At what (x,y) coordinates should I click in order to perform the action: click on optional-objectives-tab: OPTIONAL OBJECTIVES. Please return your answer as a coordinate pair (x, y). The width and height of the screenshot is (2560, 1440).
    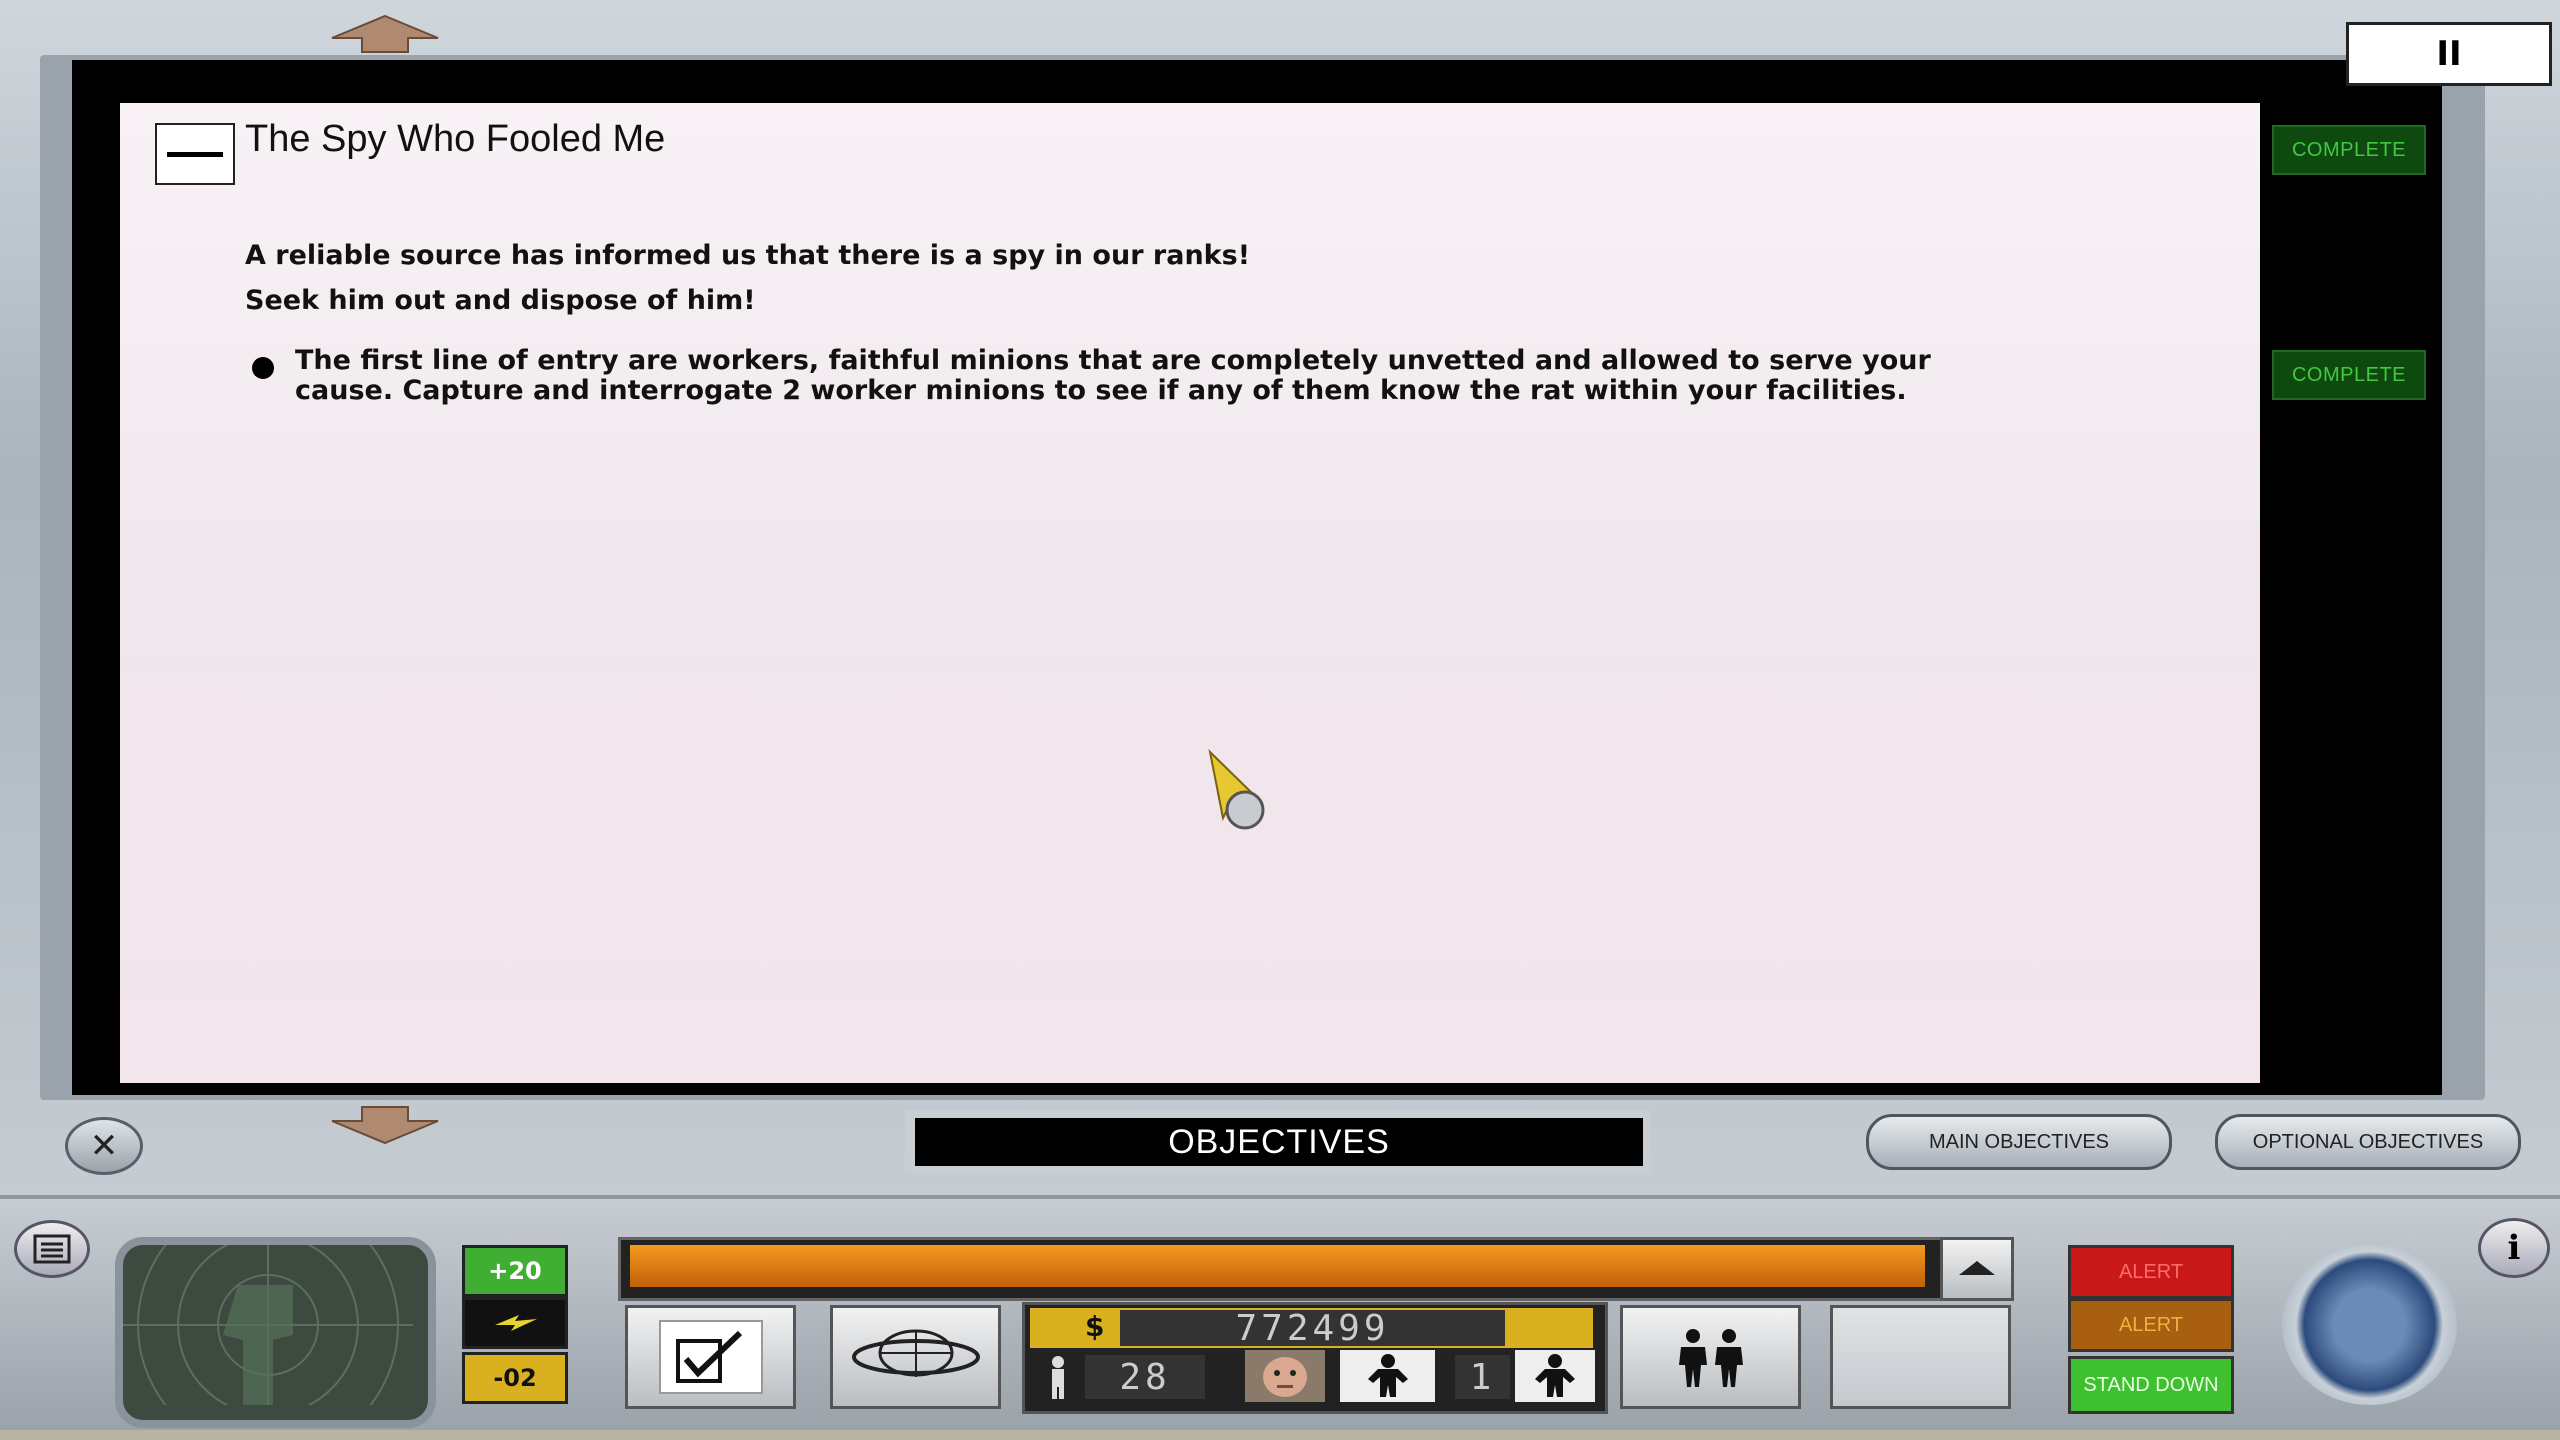
    Looking at the image, I should click on (2368, 1142).